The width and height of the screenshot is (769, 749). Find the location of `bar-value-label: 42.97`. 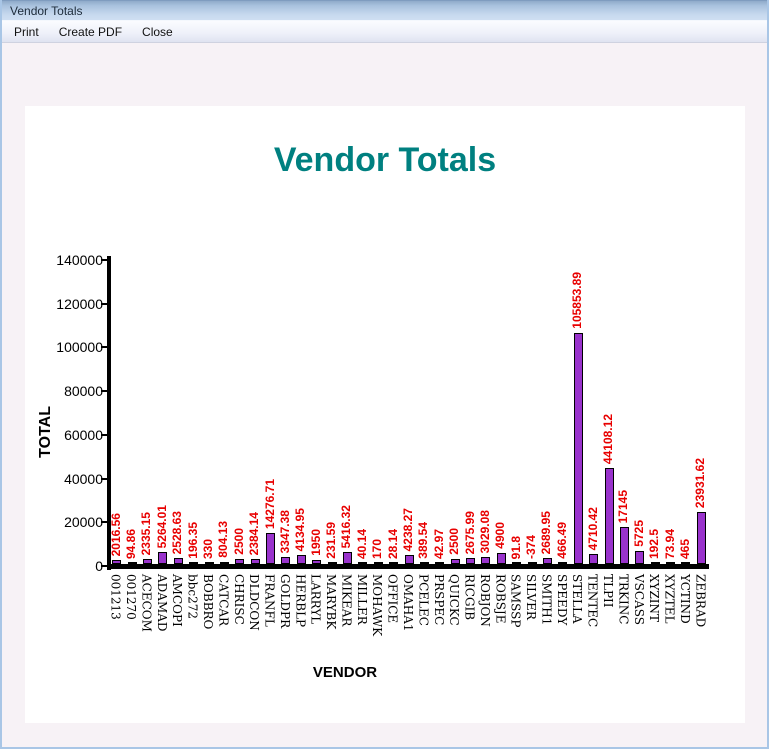

bar-value-label: 42.97 is located at coordinates (438, 543).